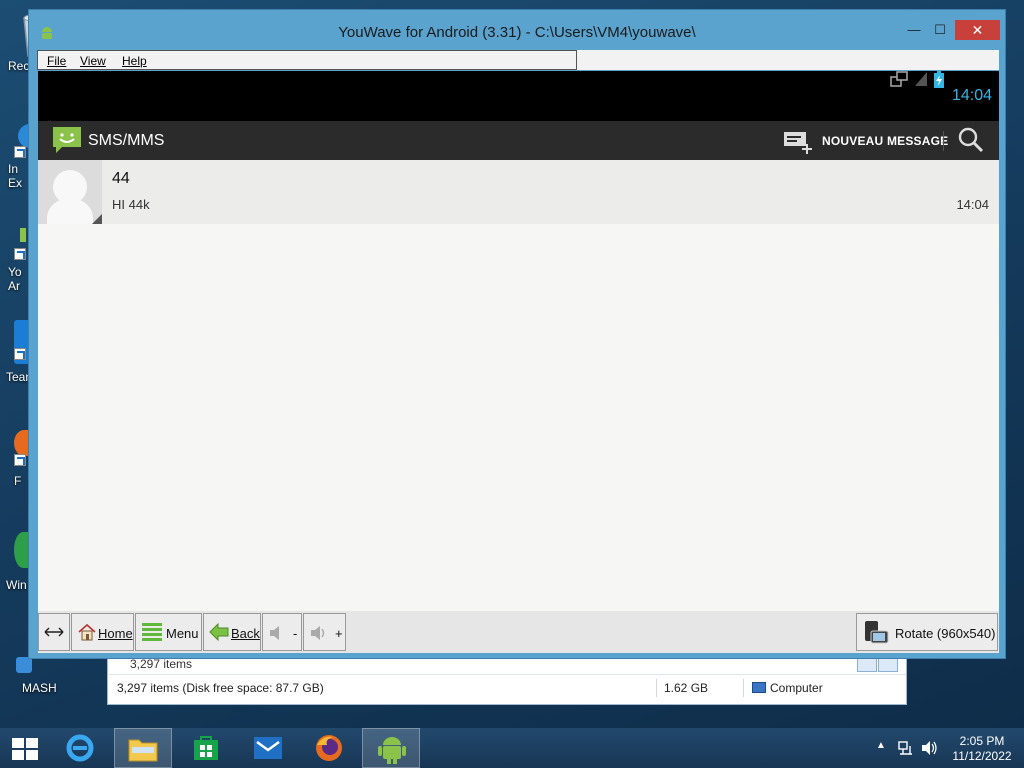  I want to click on resize-arrows-icon, so click(54, 632).